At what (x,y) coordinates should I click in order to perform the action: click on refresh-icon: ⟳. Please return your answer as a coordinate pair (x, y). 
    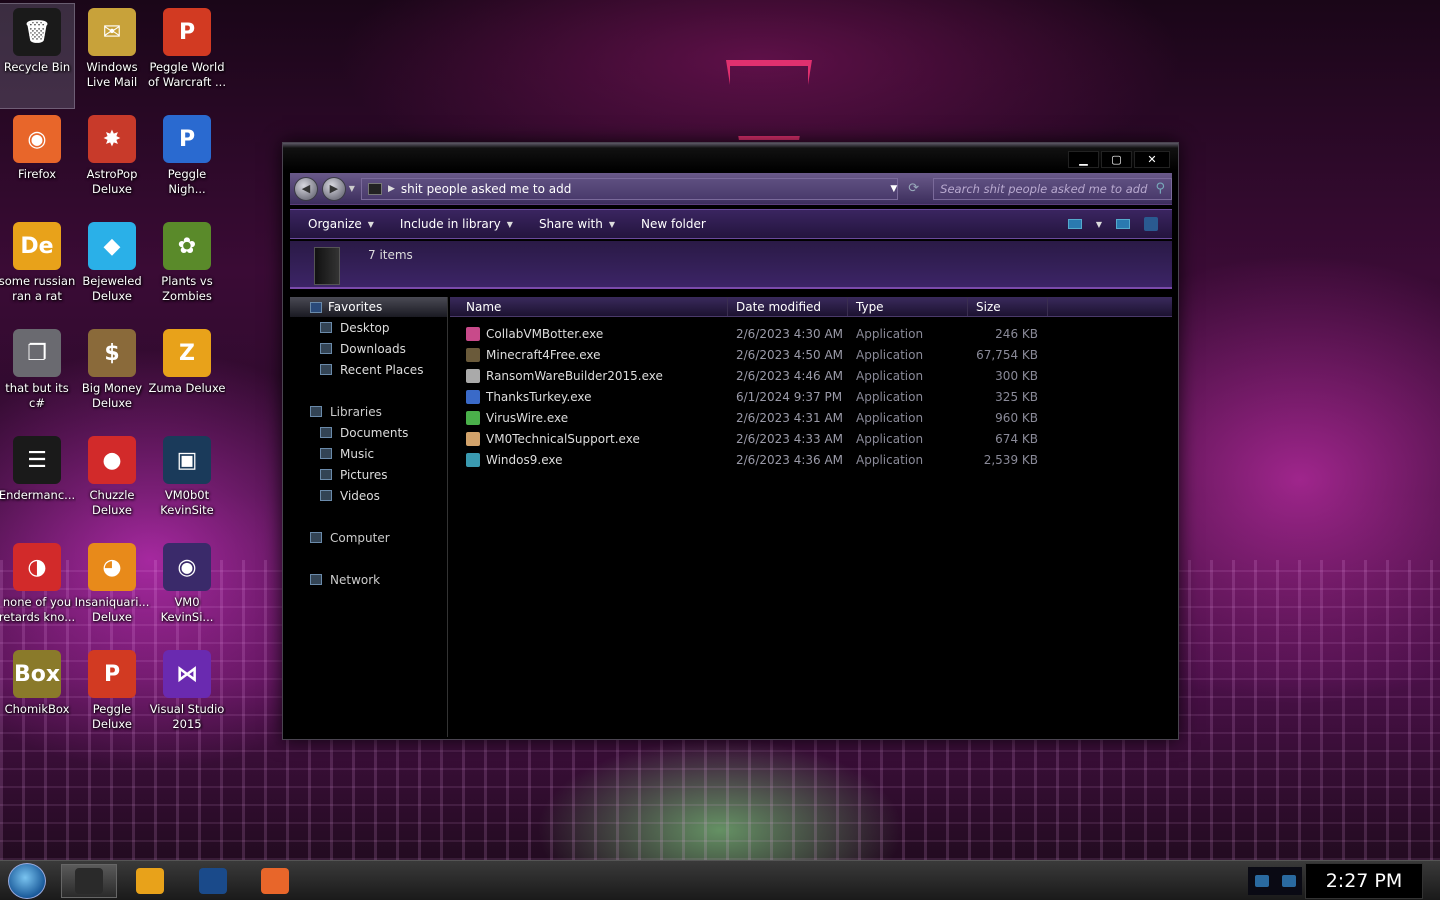
    Looking at the image, I should click on (913, 188).